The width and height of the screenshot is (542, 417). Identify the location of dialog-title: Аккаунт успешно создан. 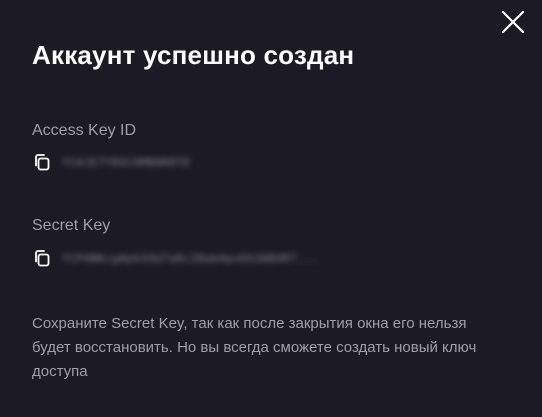
(193, 55).